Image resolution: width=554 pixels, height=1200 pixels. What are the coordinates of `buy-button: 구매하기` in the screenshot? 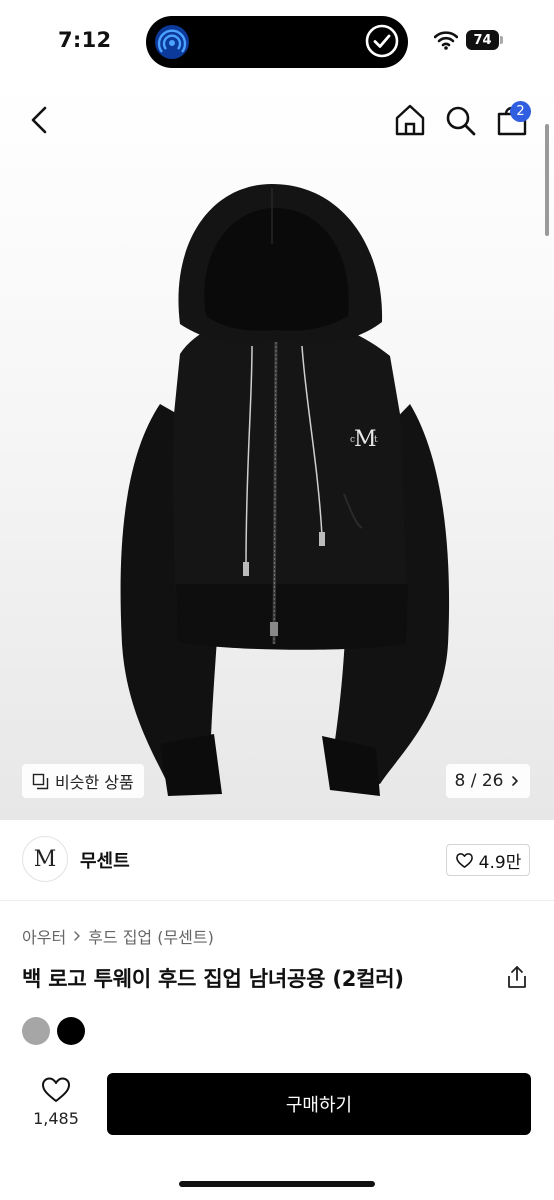 It's located at (319, 1104).